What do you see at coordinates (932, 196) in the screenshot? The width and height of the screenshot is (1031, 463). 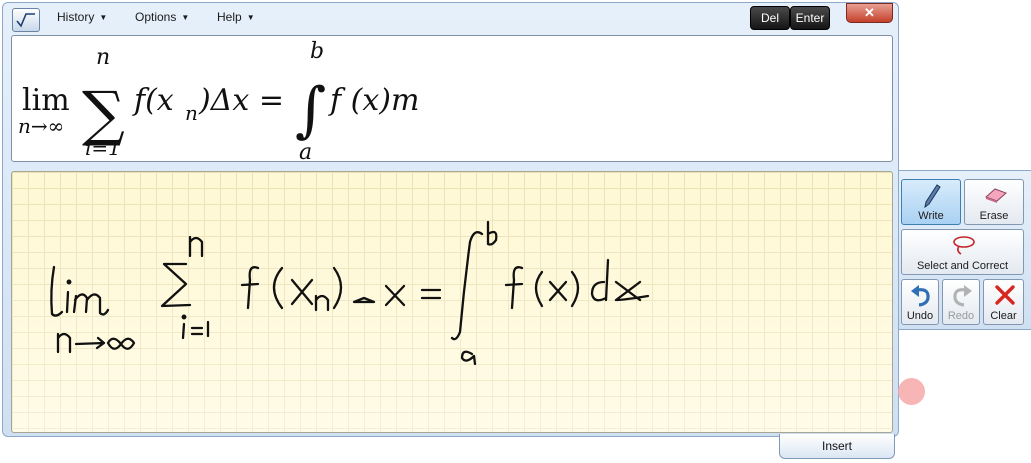 I see `pen-icon` at bounding box center [932, 196].